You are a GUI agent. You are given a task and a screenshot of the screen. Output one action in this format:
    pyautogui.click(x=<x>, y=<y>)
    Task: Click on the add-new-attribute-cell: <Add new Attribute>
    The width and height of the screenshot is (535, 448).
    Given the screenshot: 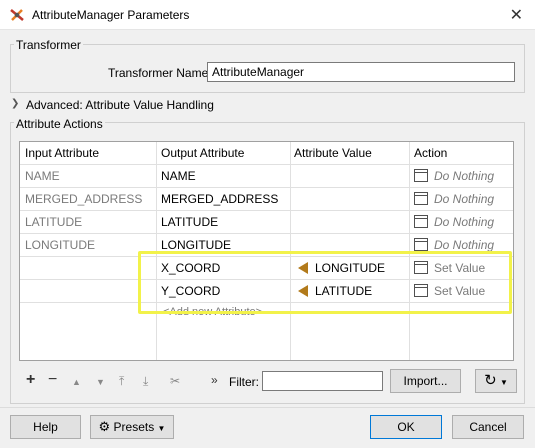 What is the action you would take?
    pyautogui.click(x=212, y=312)
    